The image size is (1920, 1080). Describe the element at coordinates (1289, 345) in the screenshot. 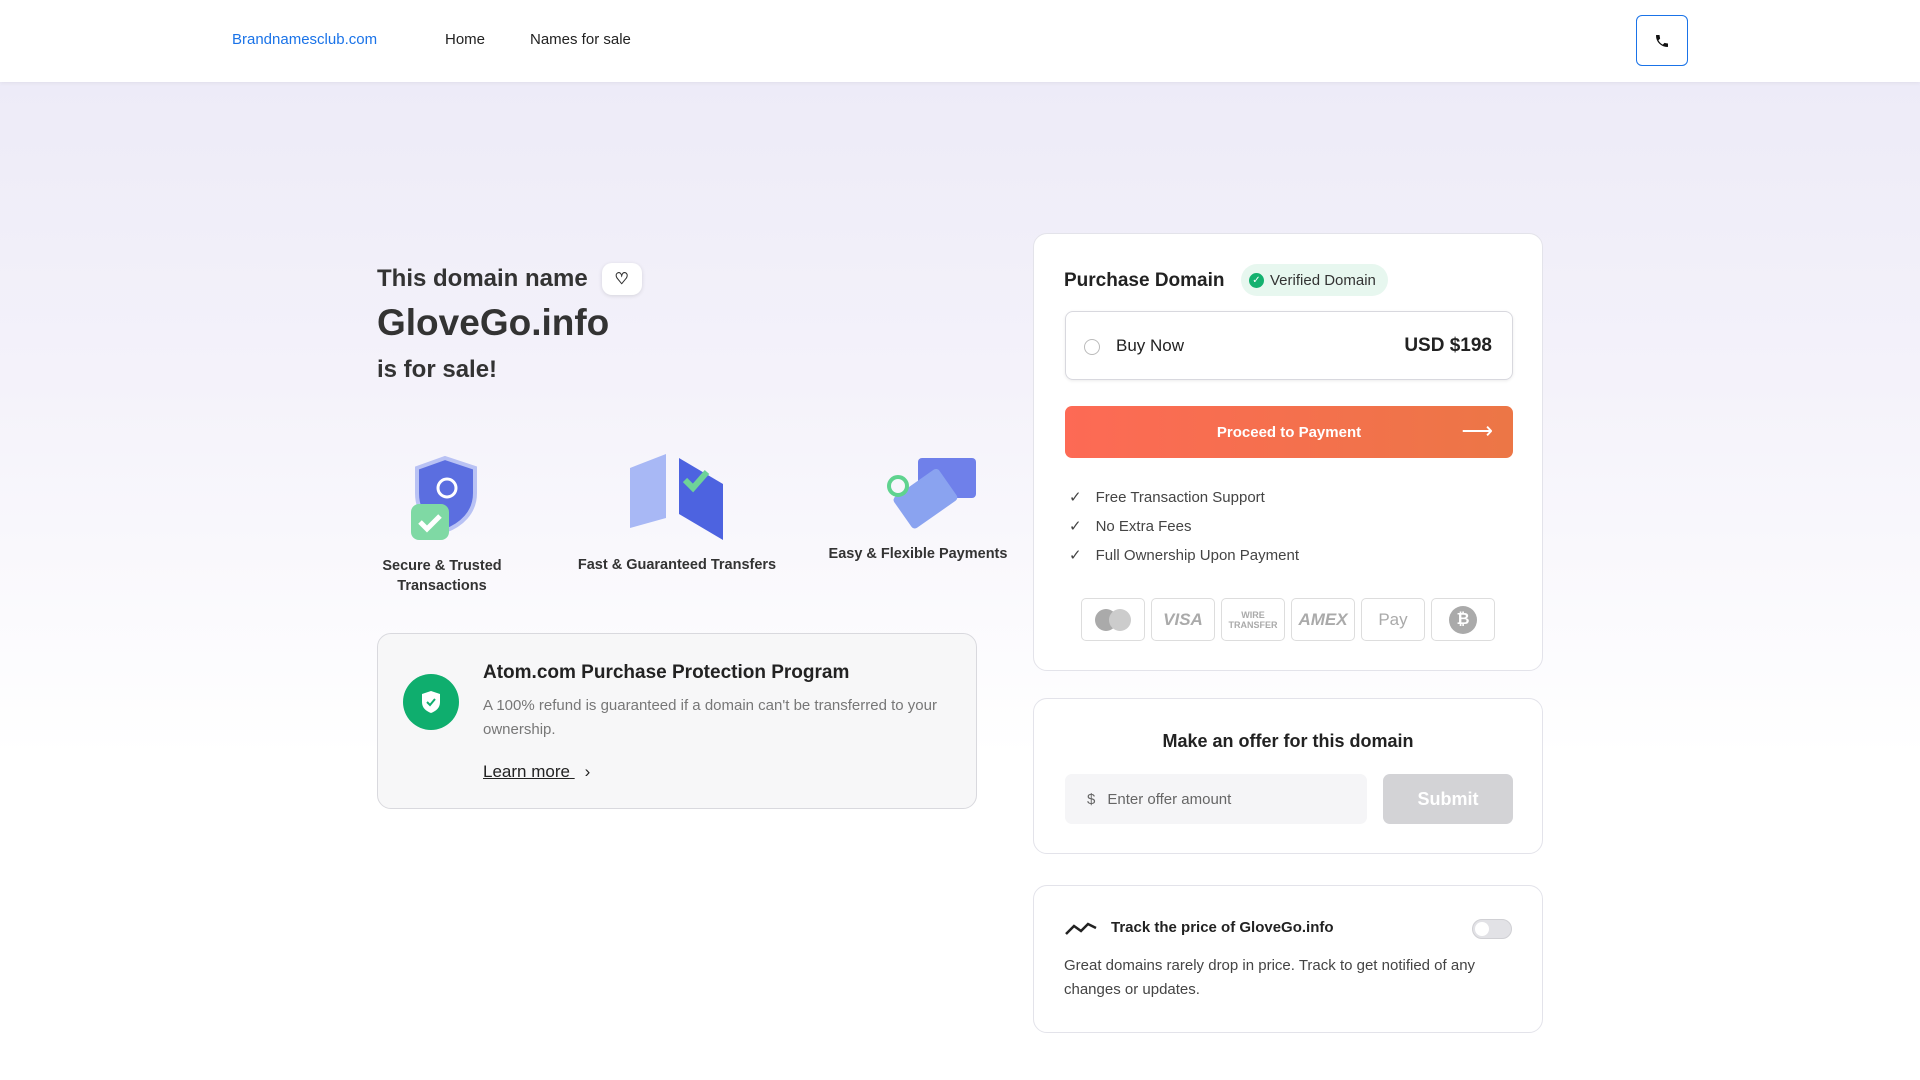

I see `buy-now-option: Buy Now USD $198` at that location.